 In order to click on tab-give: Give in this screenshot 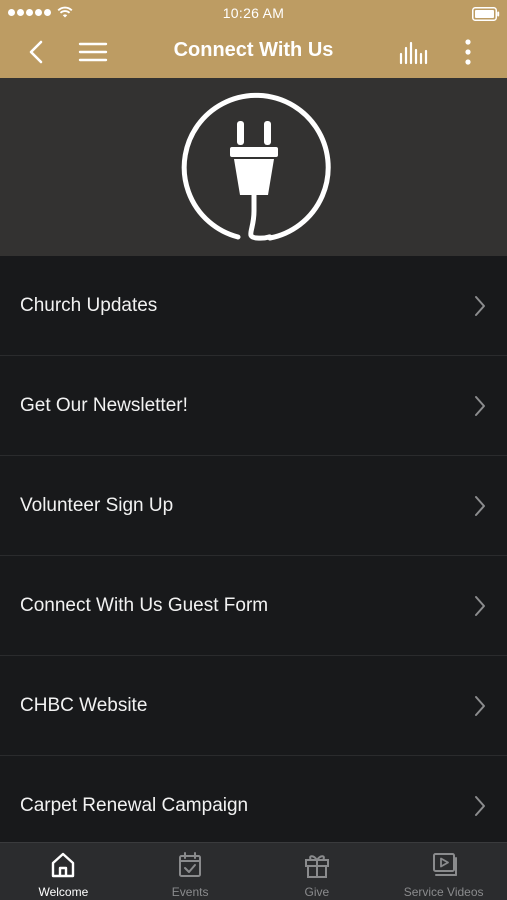, I will do `click(317, 871)`.